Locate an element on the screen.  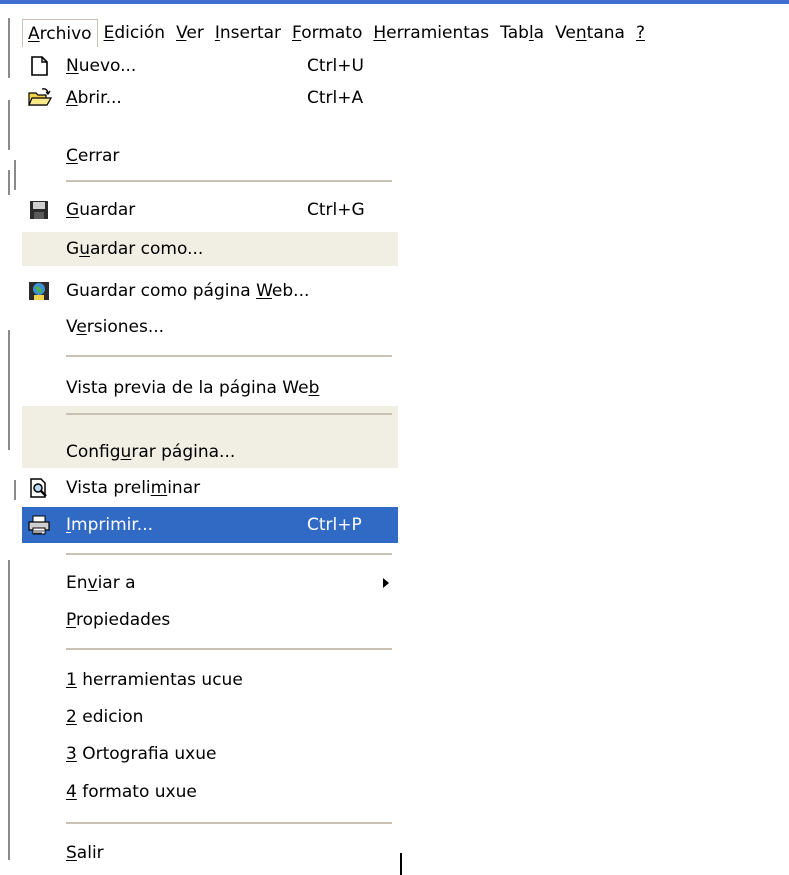
menu-archivo: Archivo is located at coordinates (60, 33).